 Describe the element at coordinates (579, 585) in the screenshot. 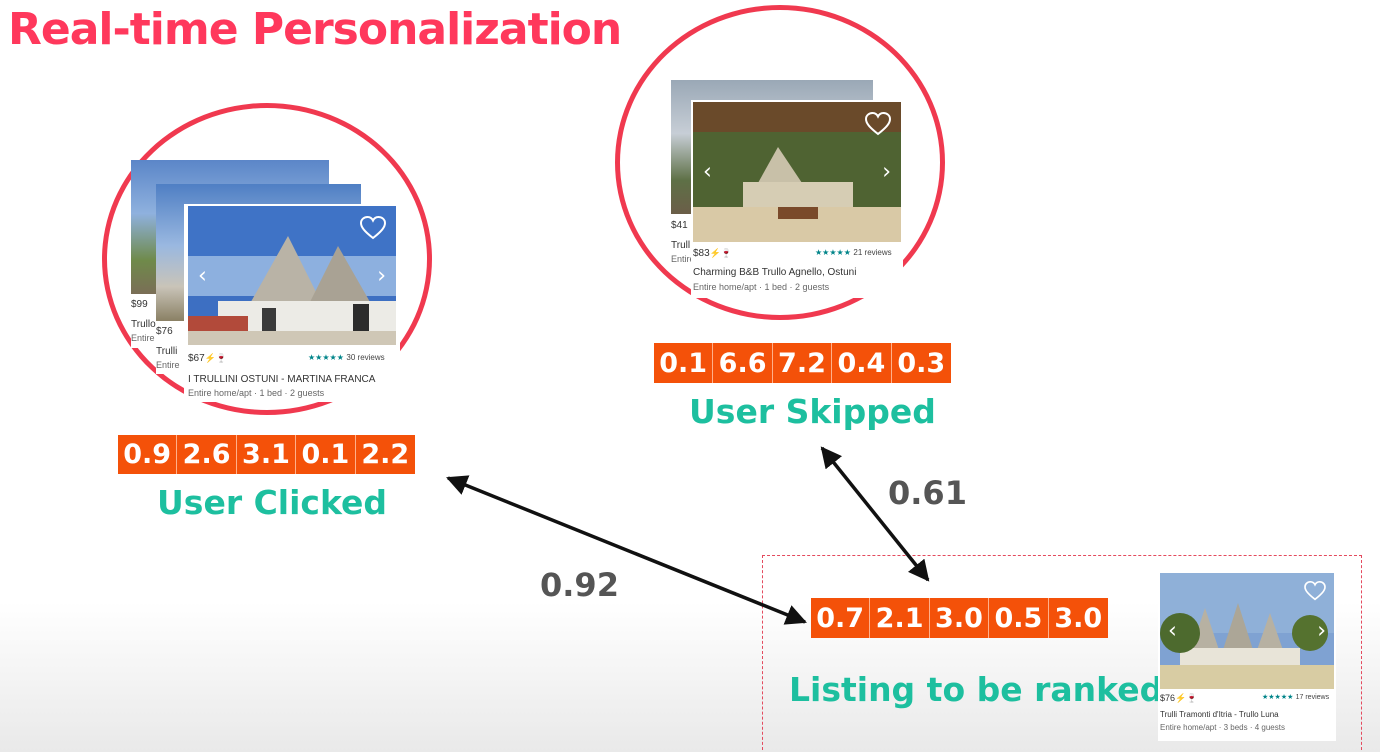

I see `similarity-clicked-target: 0.92` at that location.